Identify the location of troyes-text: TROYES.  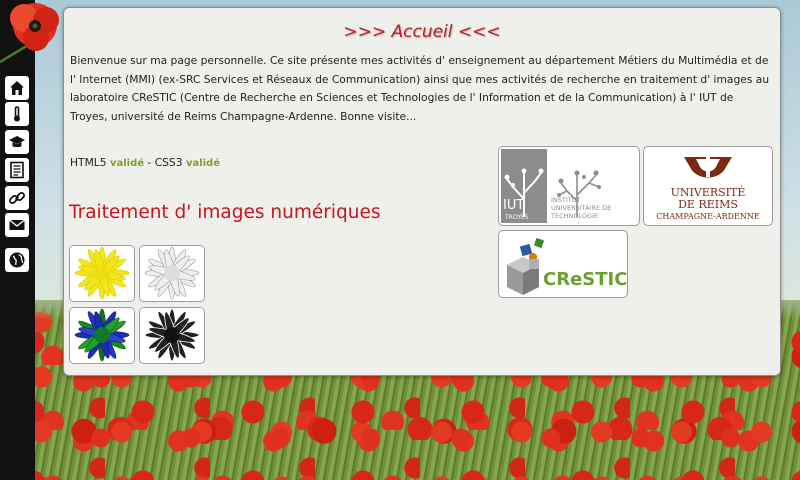
(516, 217).